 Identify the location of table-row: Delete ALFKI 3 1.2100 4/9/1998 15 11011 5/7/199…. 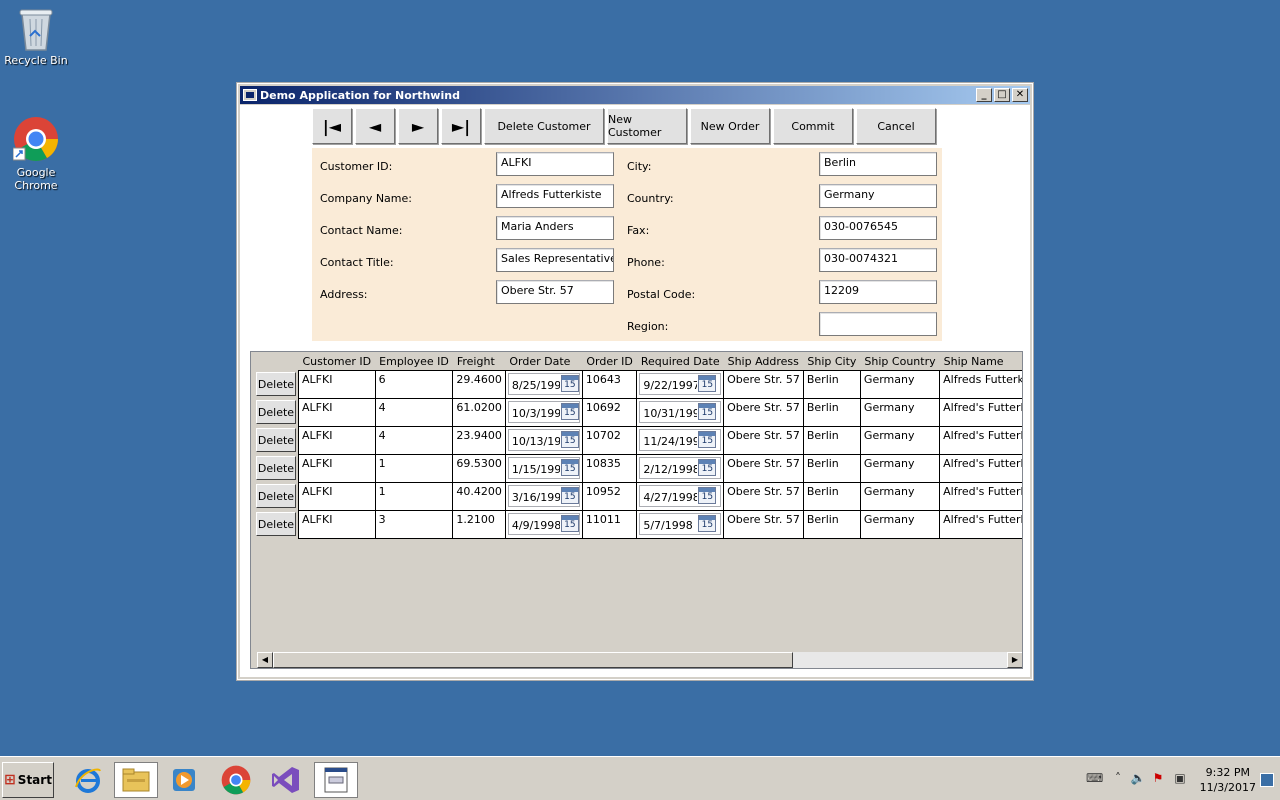
(636, 524).